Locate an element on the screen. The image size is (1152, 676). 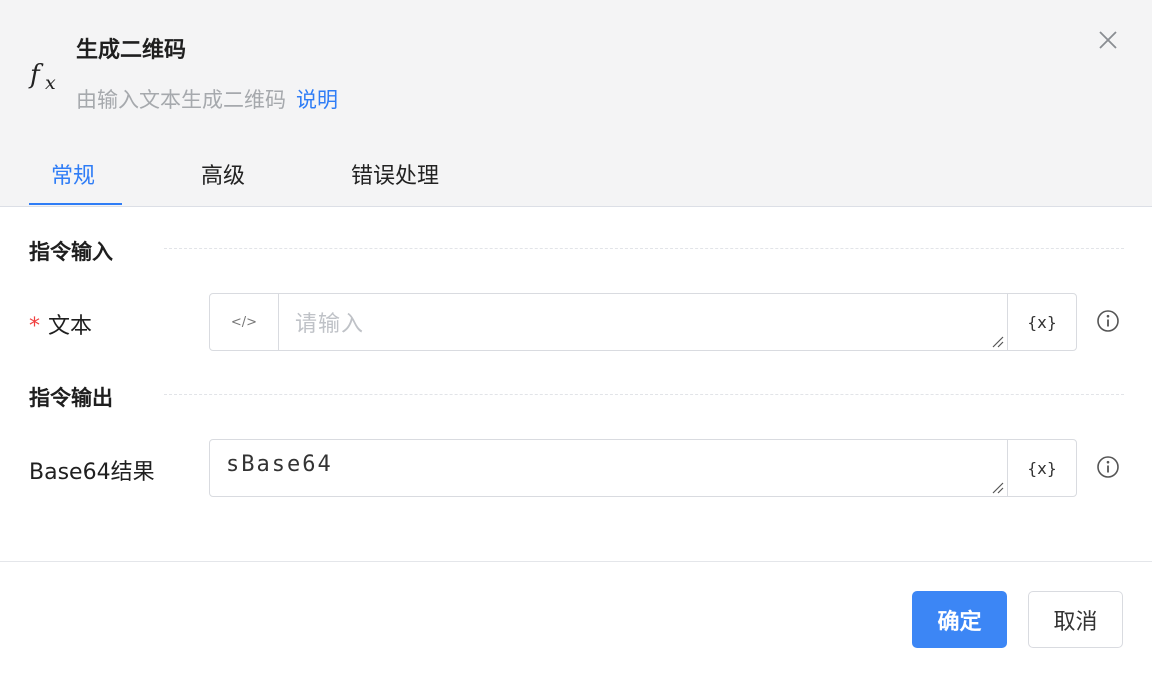
tab-error-handling: 错误处理 is located at coordinates (395, 174).